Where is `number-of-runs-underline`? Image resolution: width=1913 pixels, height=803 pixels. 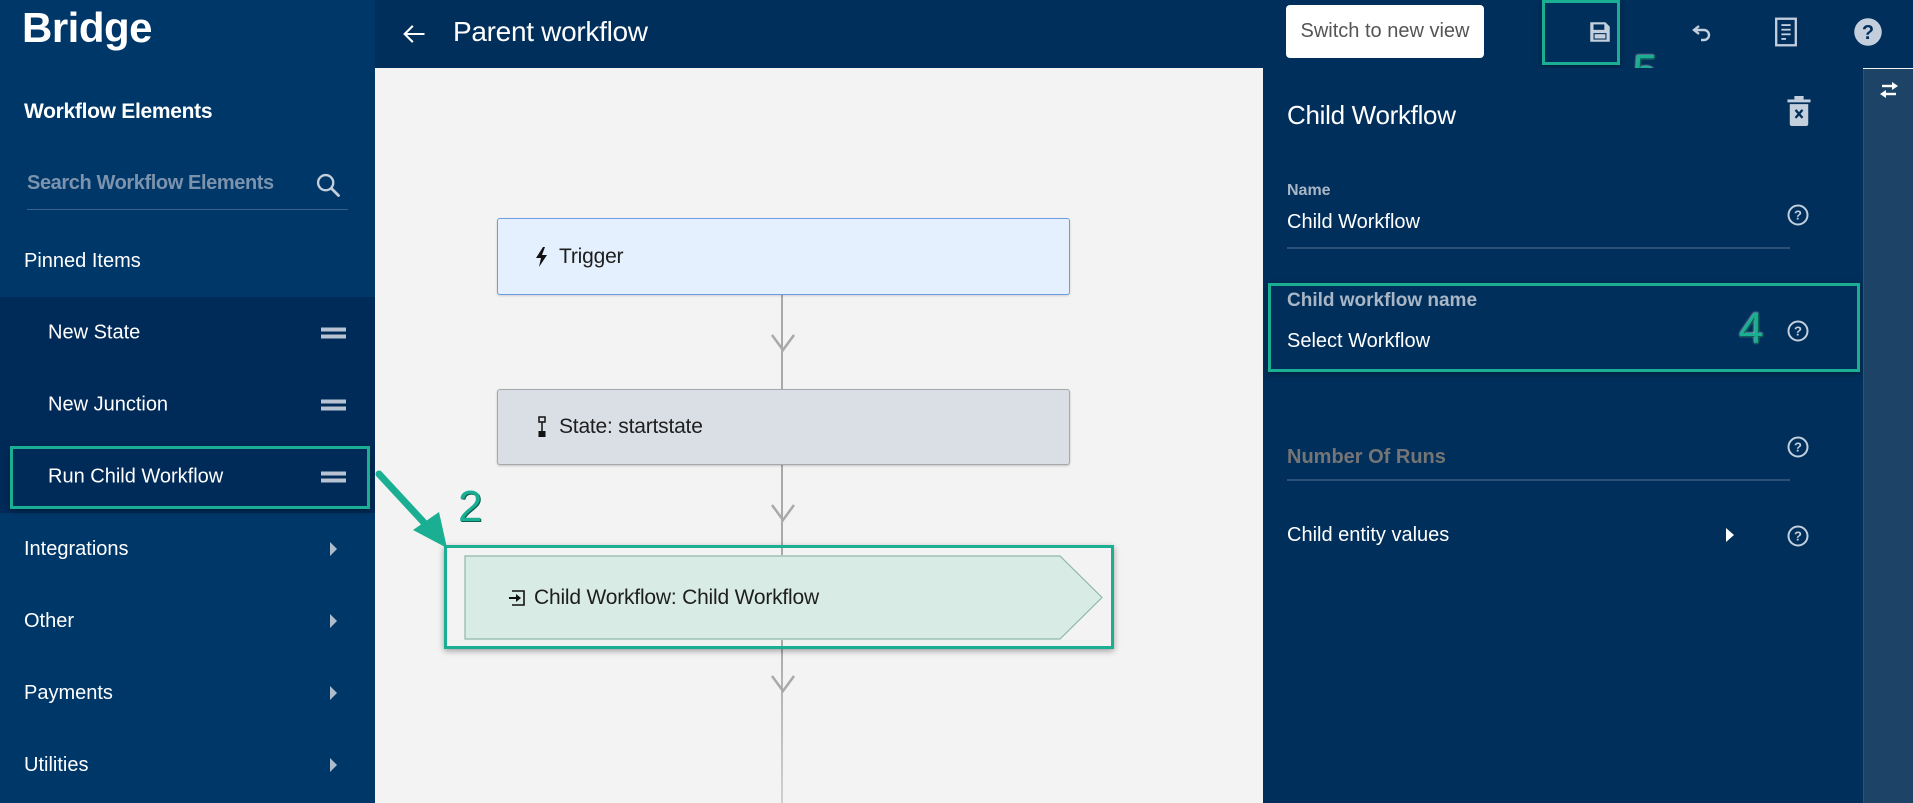 number-of-runs-underline is located at coordinates (1538, 480).